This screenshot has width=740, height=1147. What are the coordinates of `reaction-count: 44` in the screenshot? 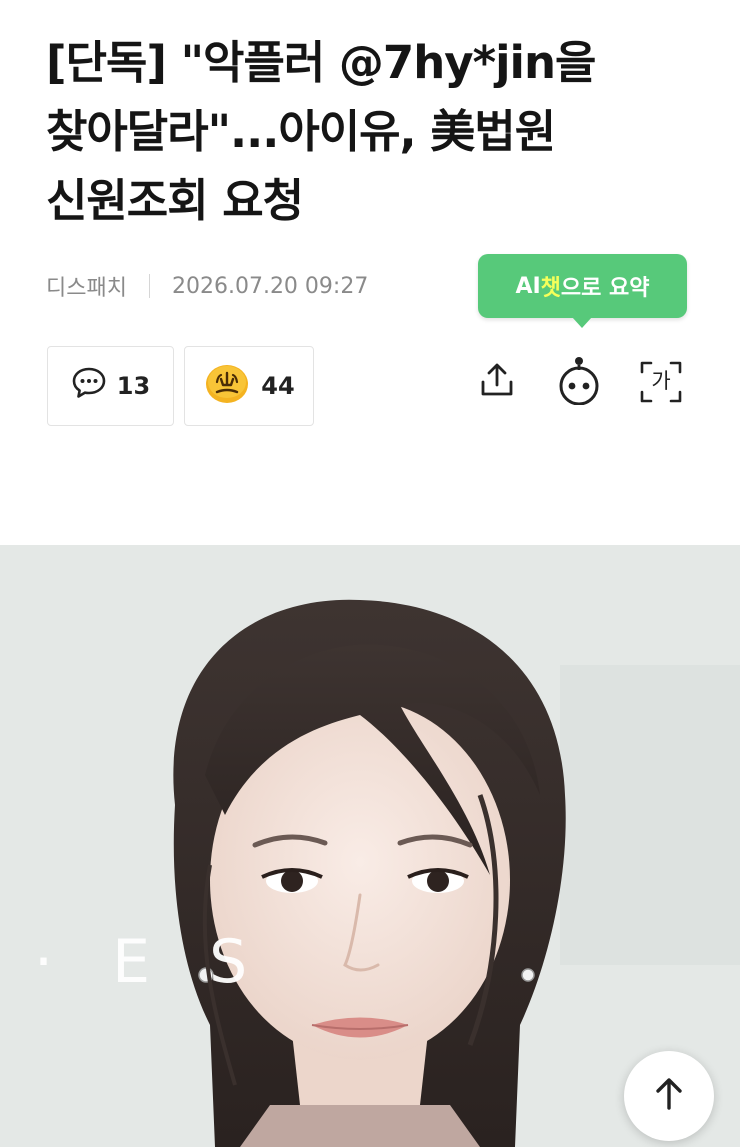 It's located at (278, 386).